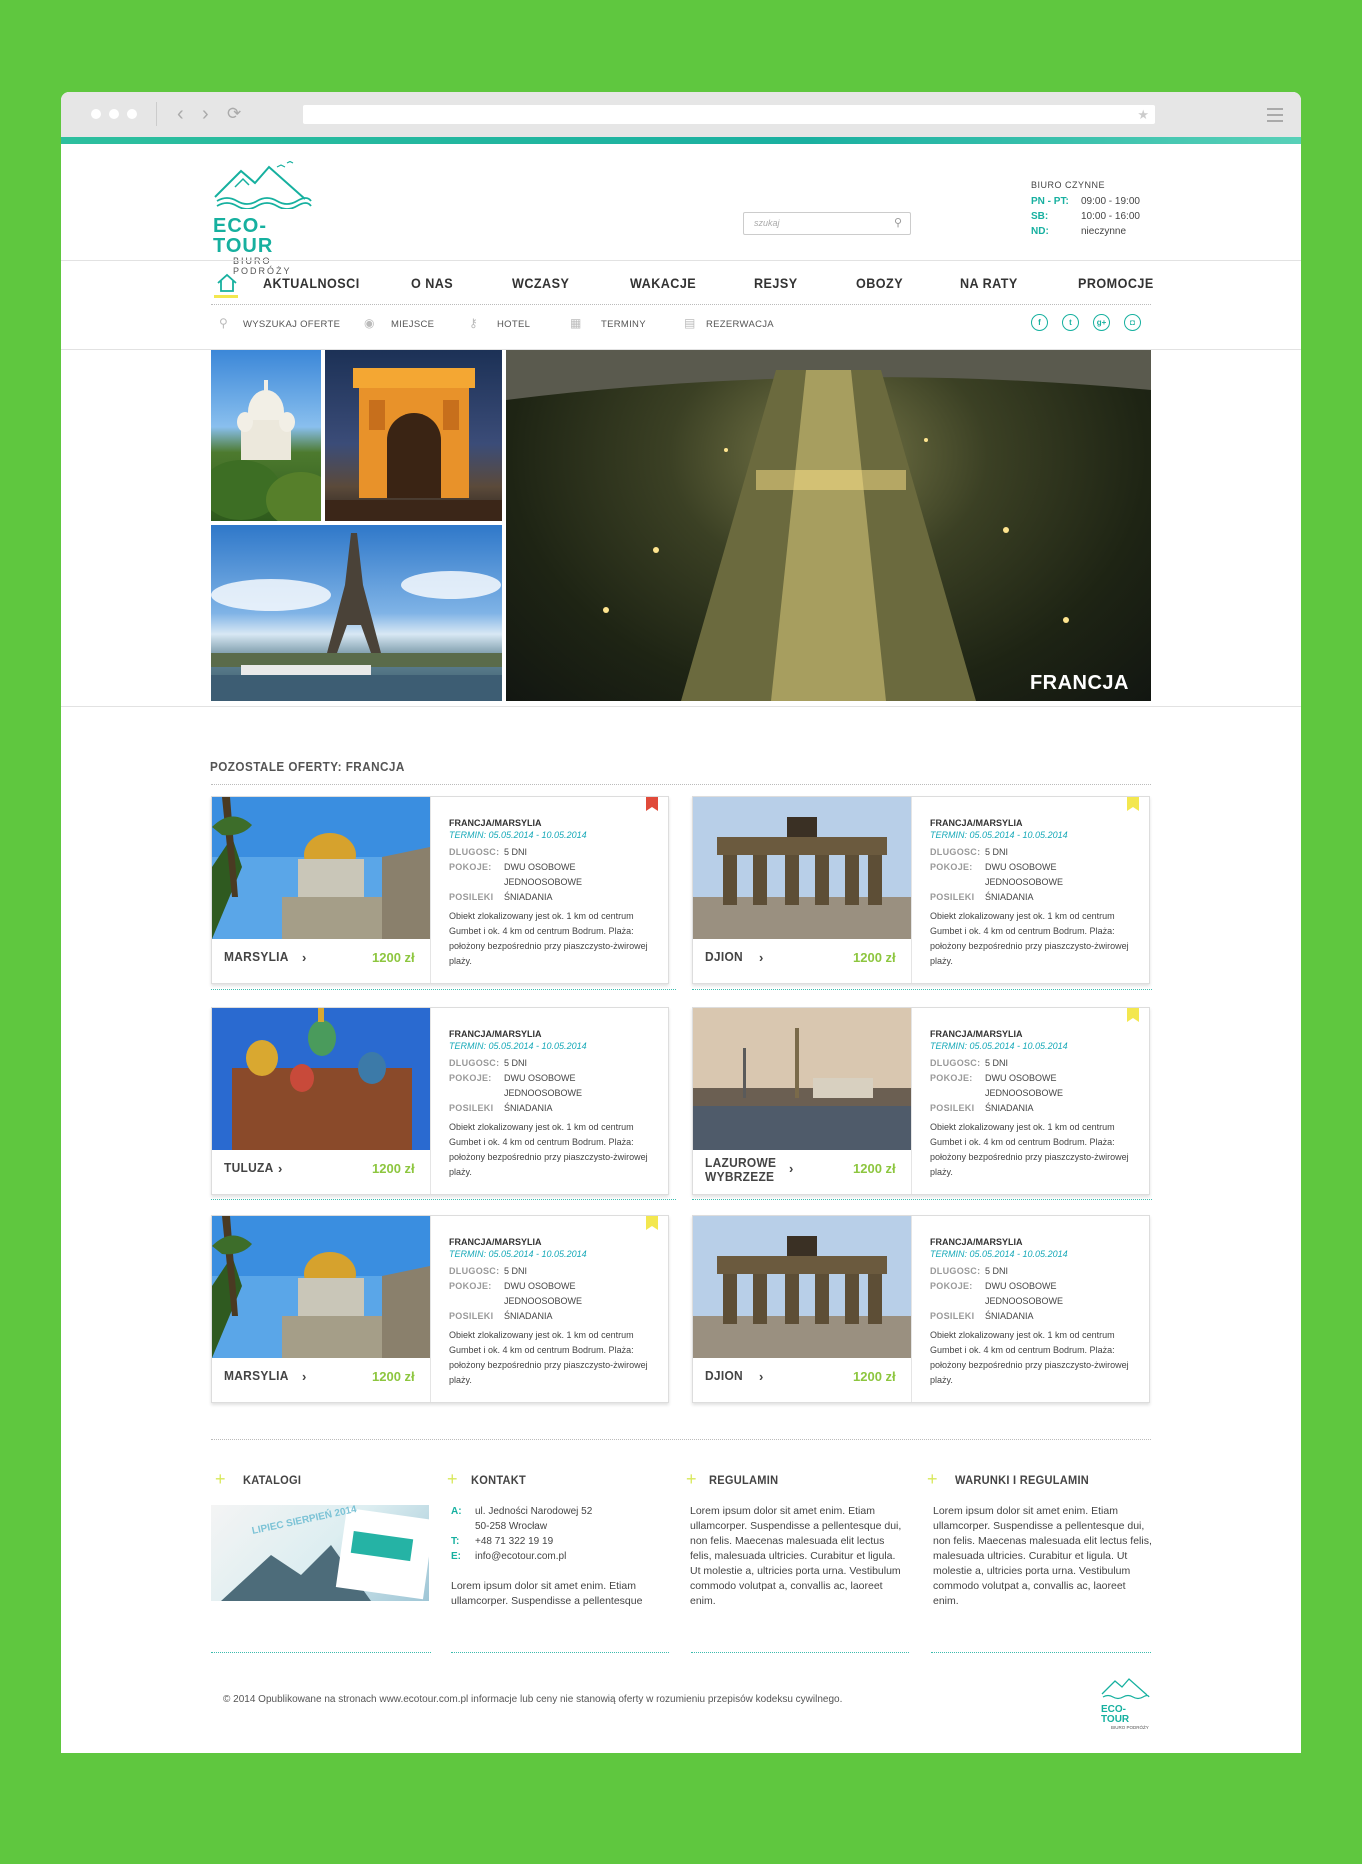  I want to click on star-icon: ★, so click(1143, 114).